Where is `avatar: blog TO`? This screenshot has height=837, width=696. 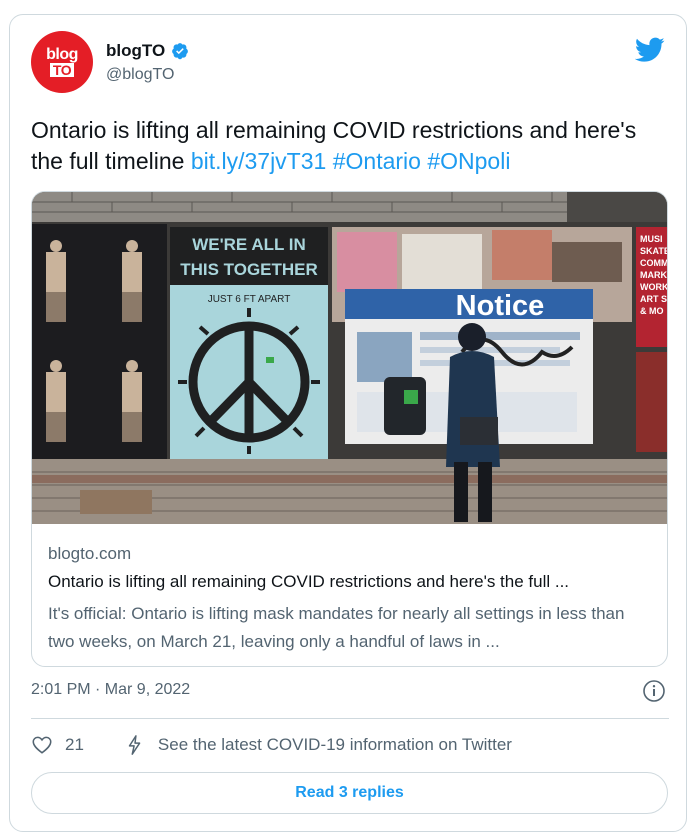
avatar: blog TO is located at coordinates (62, 62).